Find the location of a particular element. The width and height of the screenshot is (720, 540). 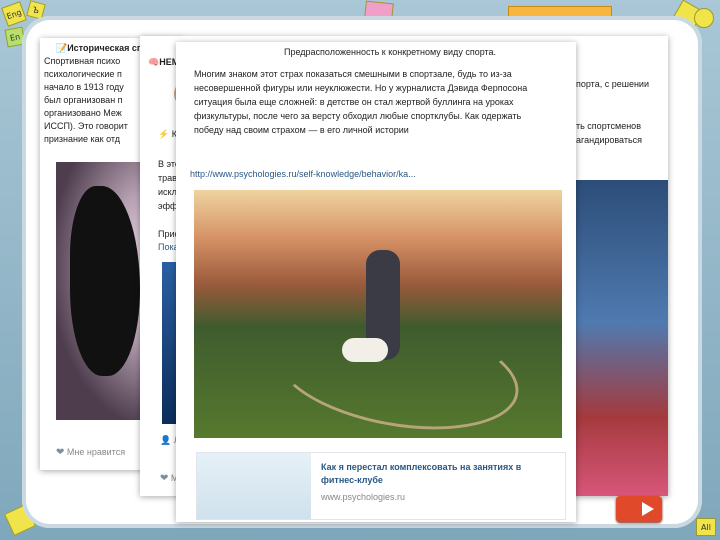

like-button: ❤ Мне нравится is located at coordinates (90, 452).